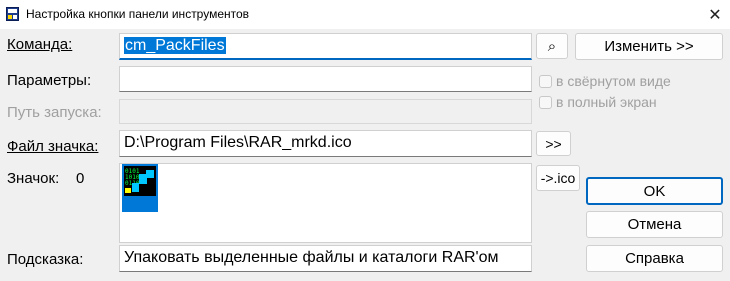 This screenshot has height=281, width=730. What do you see at coordinates (325, 111) in the screenshot?
I see `startpath-input` at bounding box center [325, 111].